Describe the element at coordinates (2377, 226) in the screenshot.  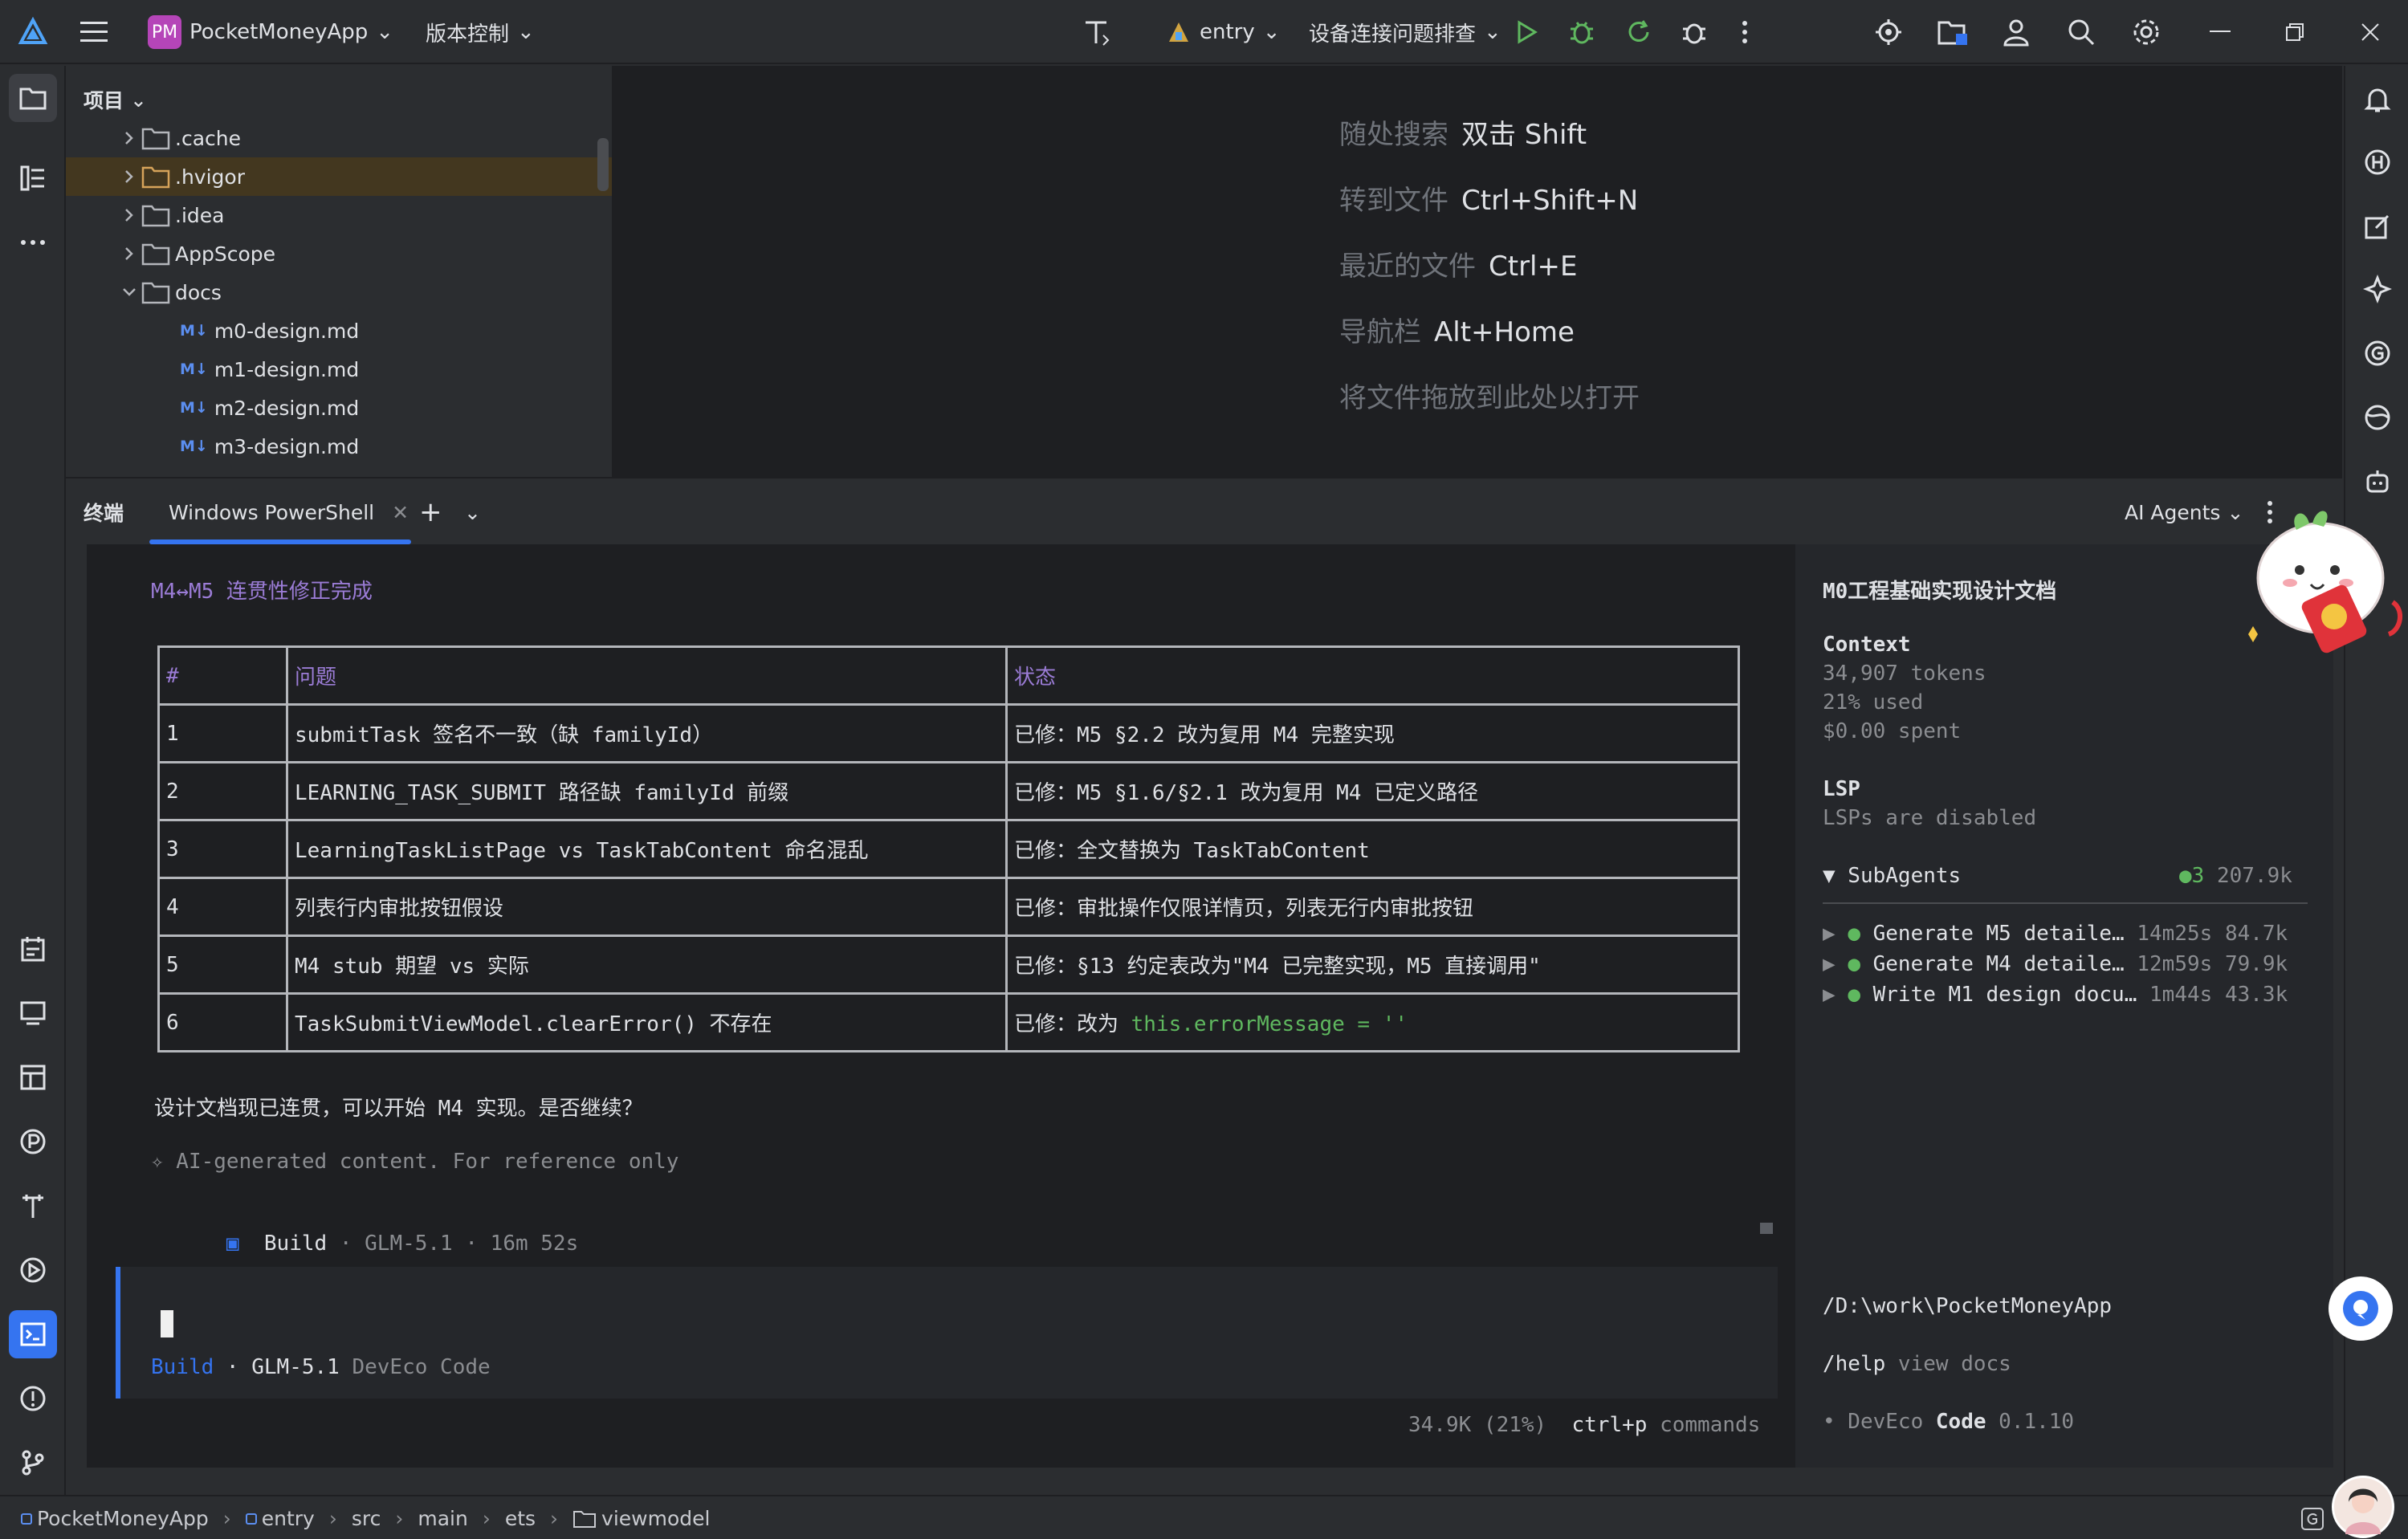
I see `edit-note-icon` at that location.